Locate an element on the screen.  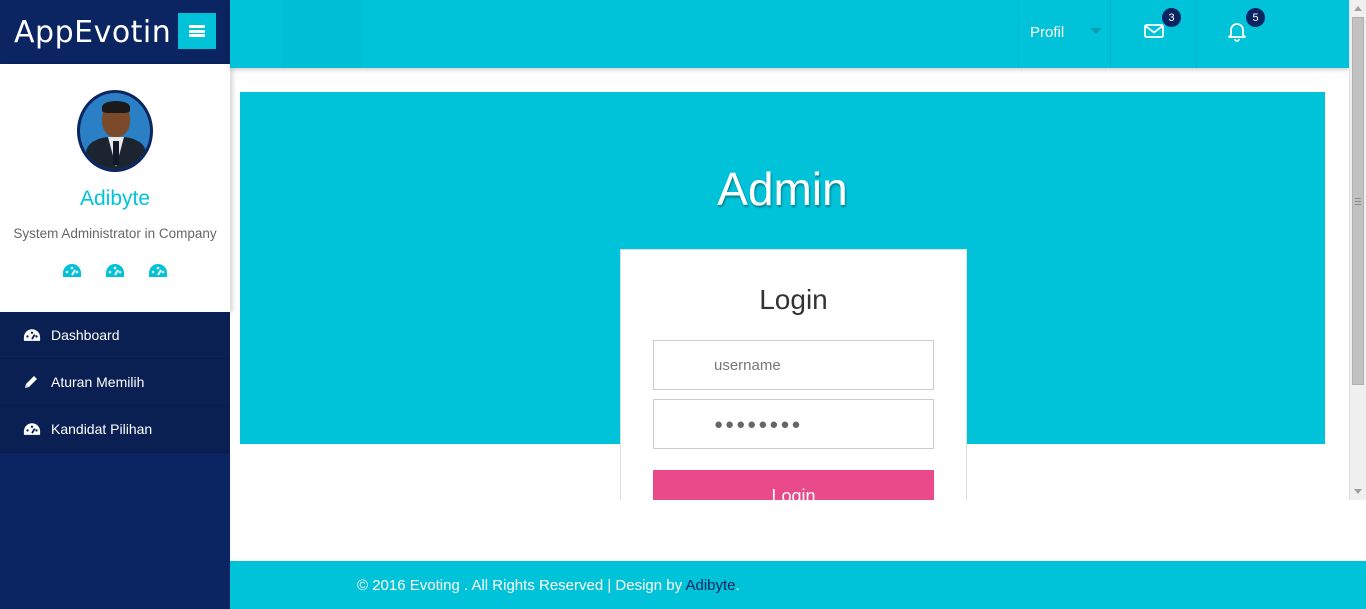
profile-role: System Administrator in Company is located at coordinates (115, 233).